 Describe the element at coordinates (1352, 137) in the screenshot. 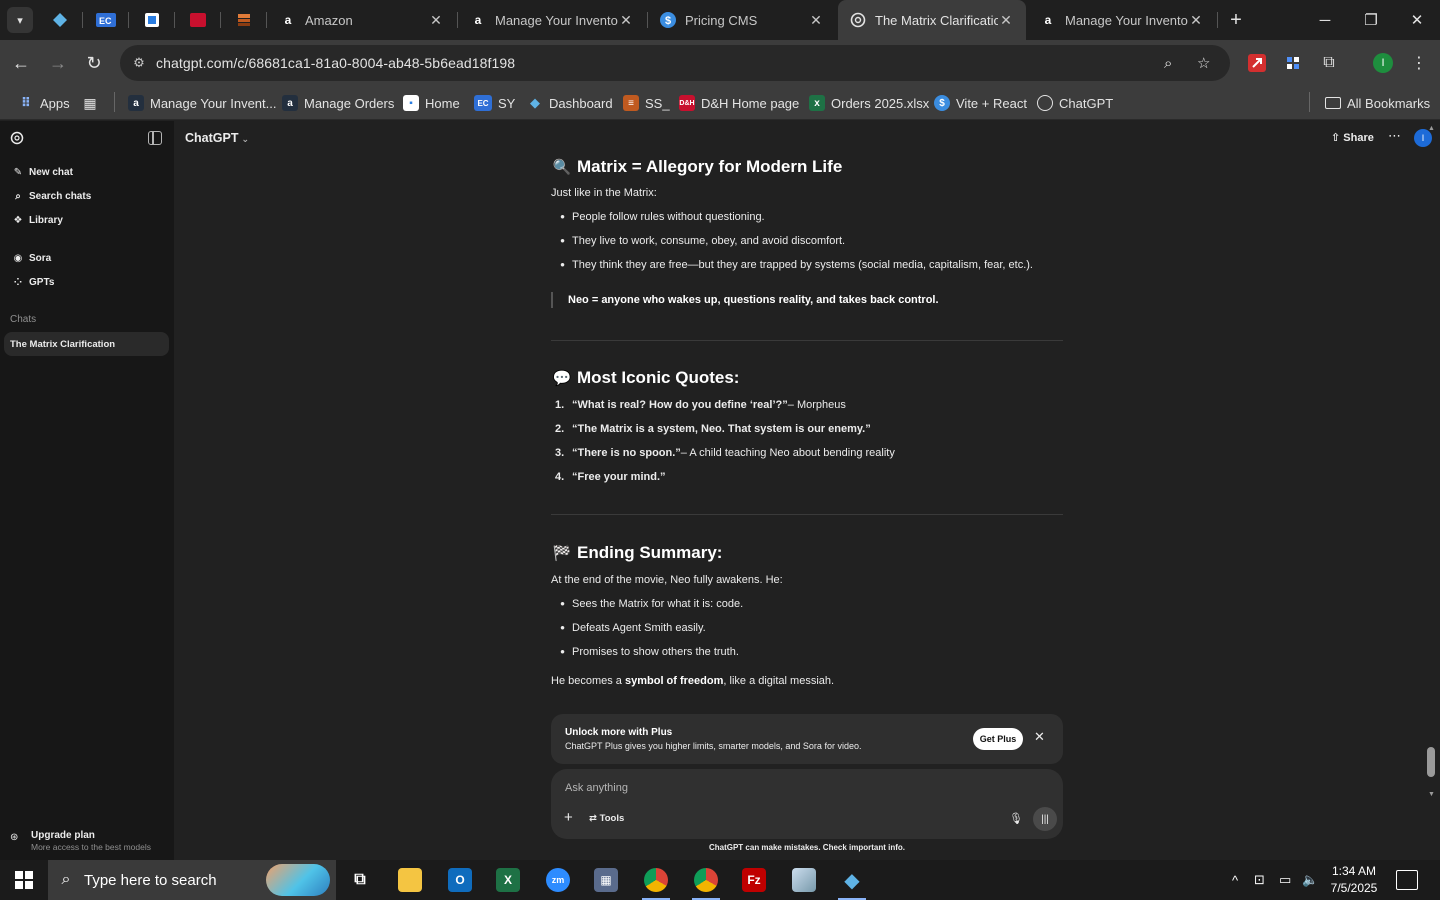

I see `share-button: ⇧ Share` at that location.